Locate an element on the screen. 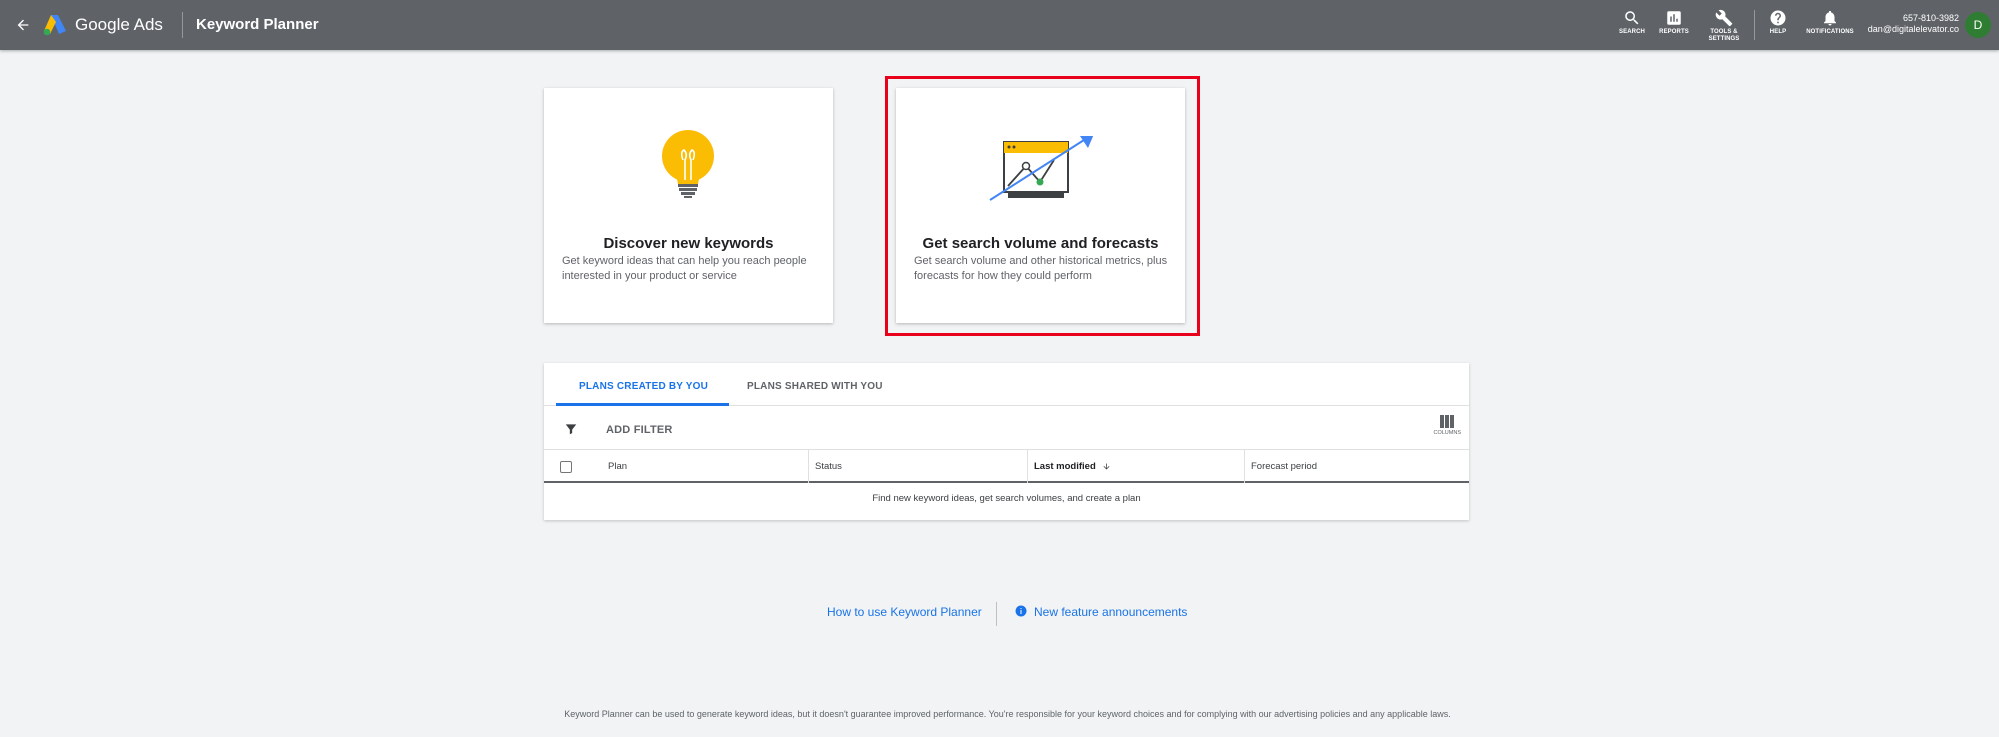 Image resolution: width=1999 pixels, height=737 pixels. account-info: 657-810-3982 dan@digitalelevator.co is located at coordinates (1913, 24).